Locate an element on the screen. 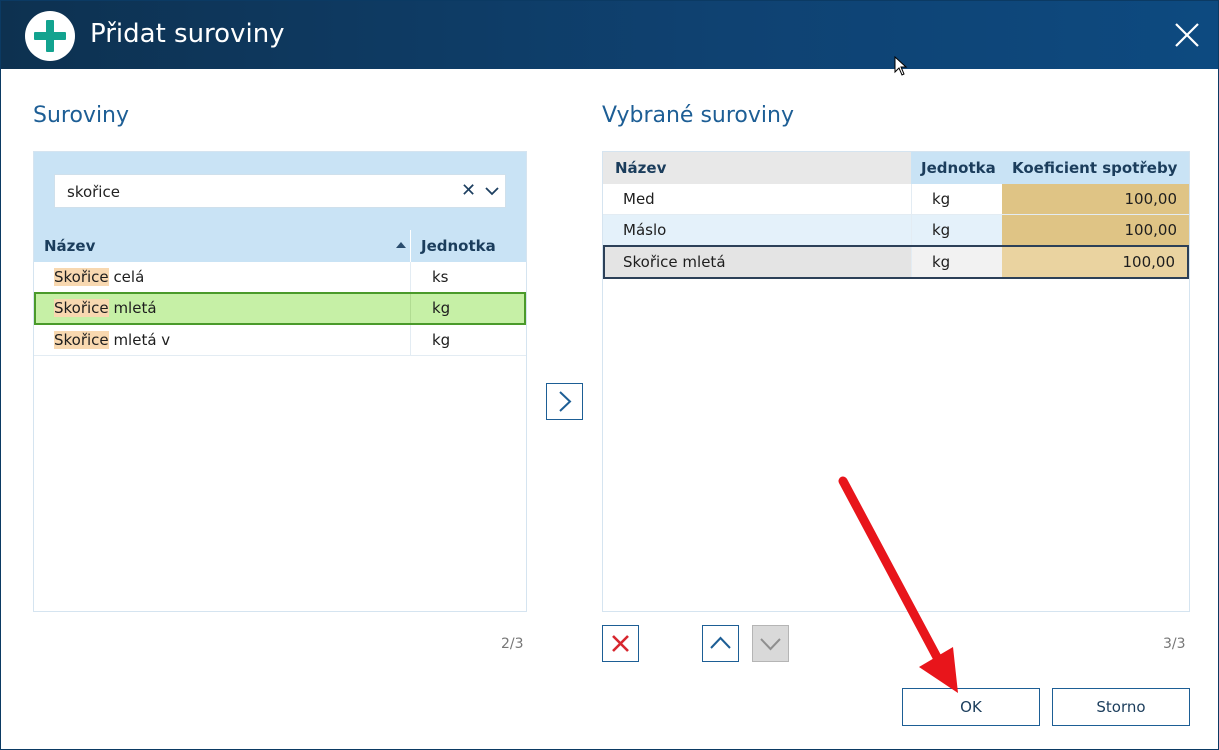  ingredients-grid-header: Název Jednotka is located at coordinates (280, 246).